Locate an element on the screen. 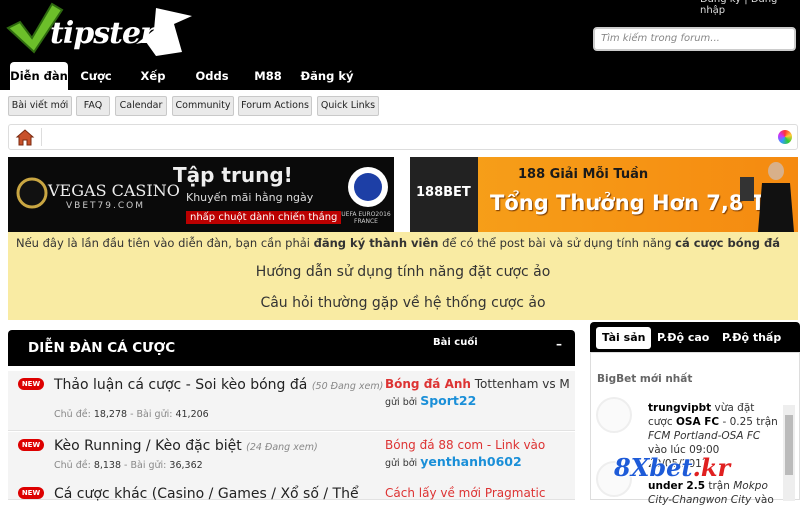 This screenshot has width=800, height=507. sidebar-tabs: Tài sản P.Độ cao P.Độ thấp is located at coordinates (695, 337).